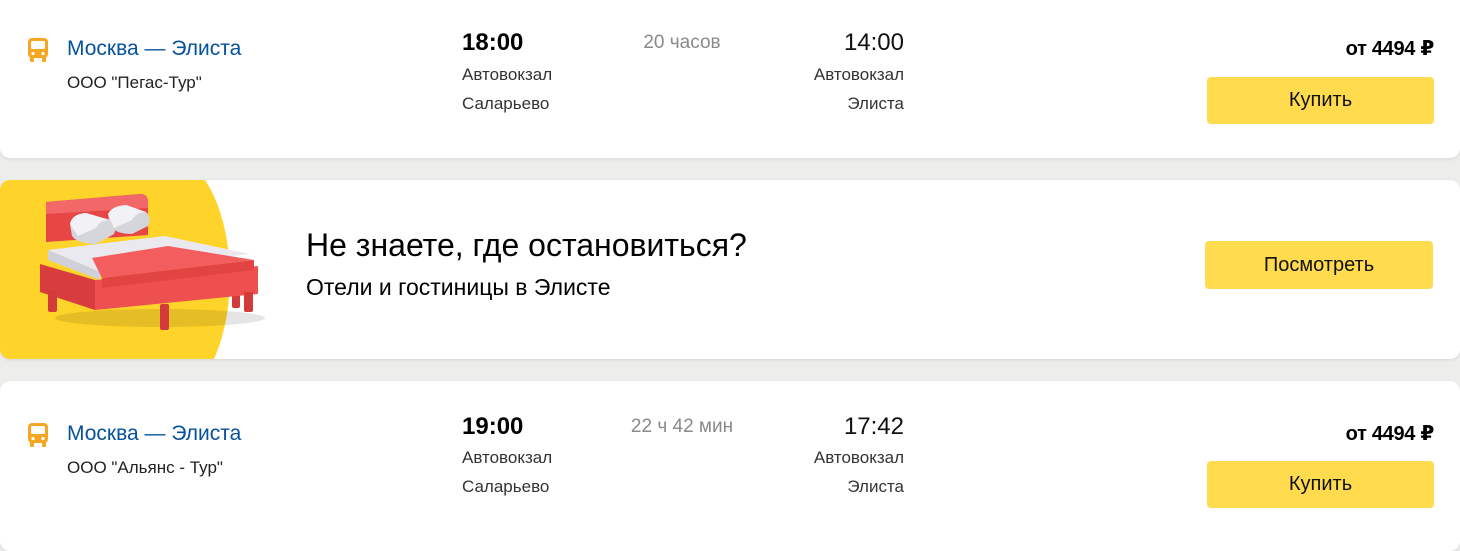 The height and width of the screenshot is (551, 1460). Describe the element at coordinates (493, 42) in the screenshot. I see `departure-time: 18:00` at that location.